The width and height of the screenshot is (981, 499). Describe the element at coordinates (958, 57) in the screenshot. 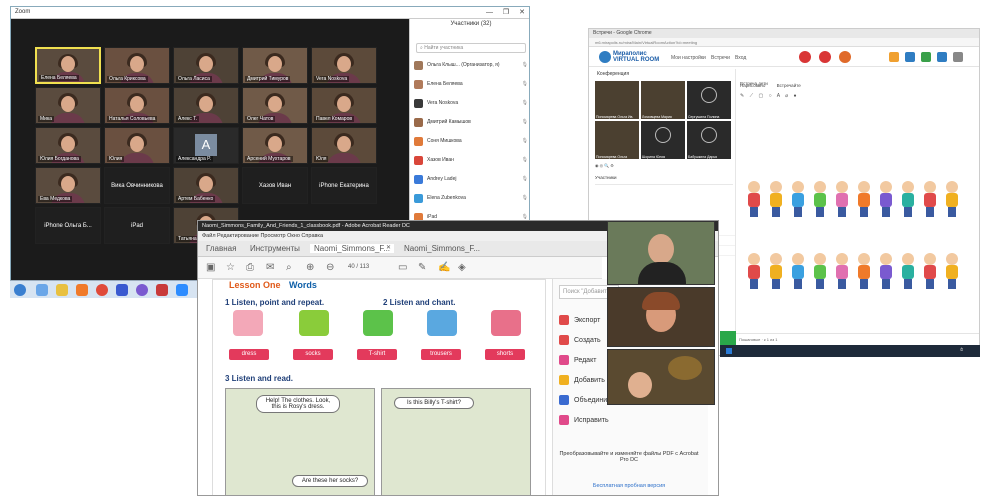

I see `settings-icon` at that location.